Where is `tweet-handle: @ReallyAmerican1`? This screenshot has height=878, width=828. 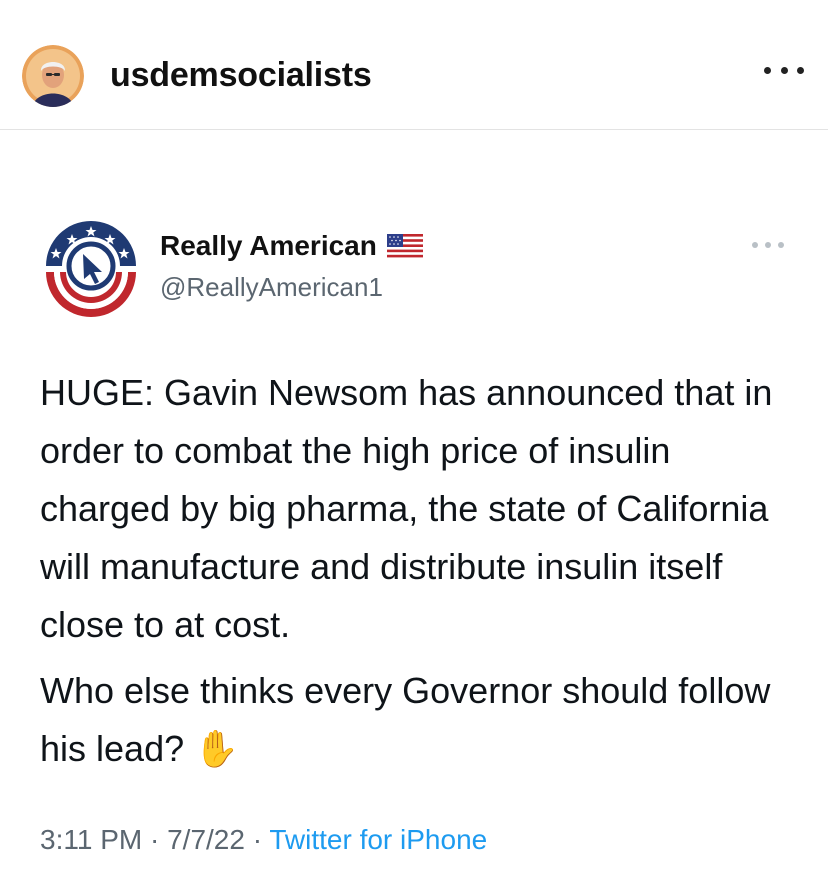
tweet-handle: @ReallyAmerican1 is located at coordinates (271, 287).